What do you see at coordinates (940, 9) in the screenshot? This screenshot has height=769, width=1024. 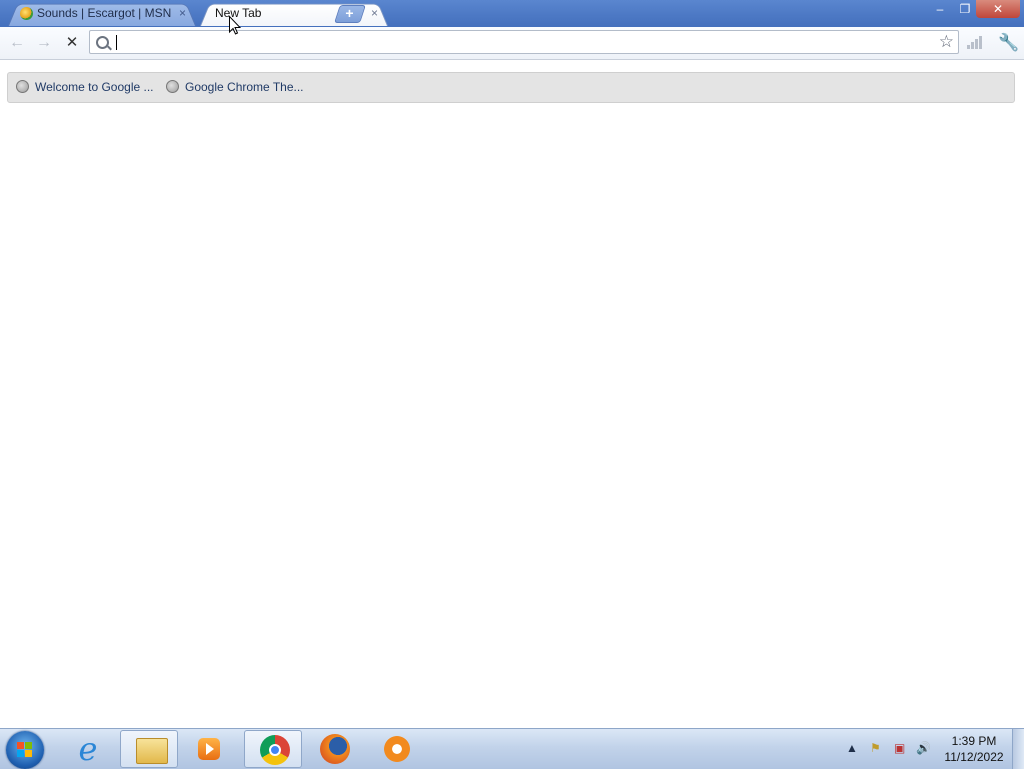 I see `minimize-button: –` at bounding box center [940, 9].